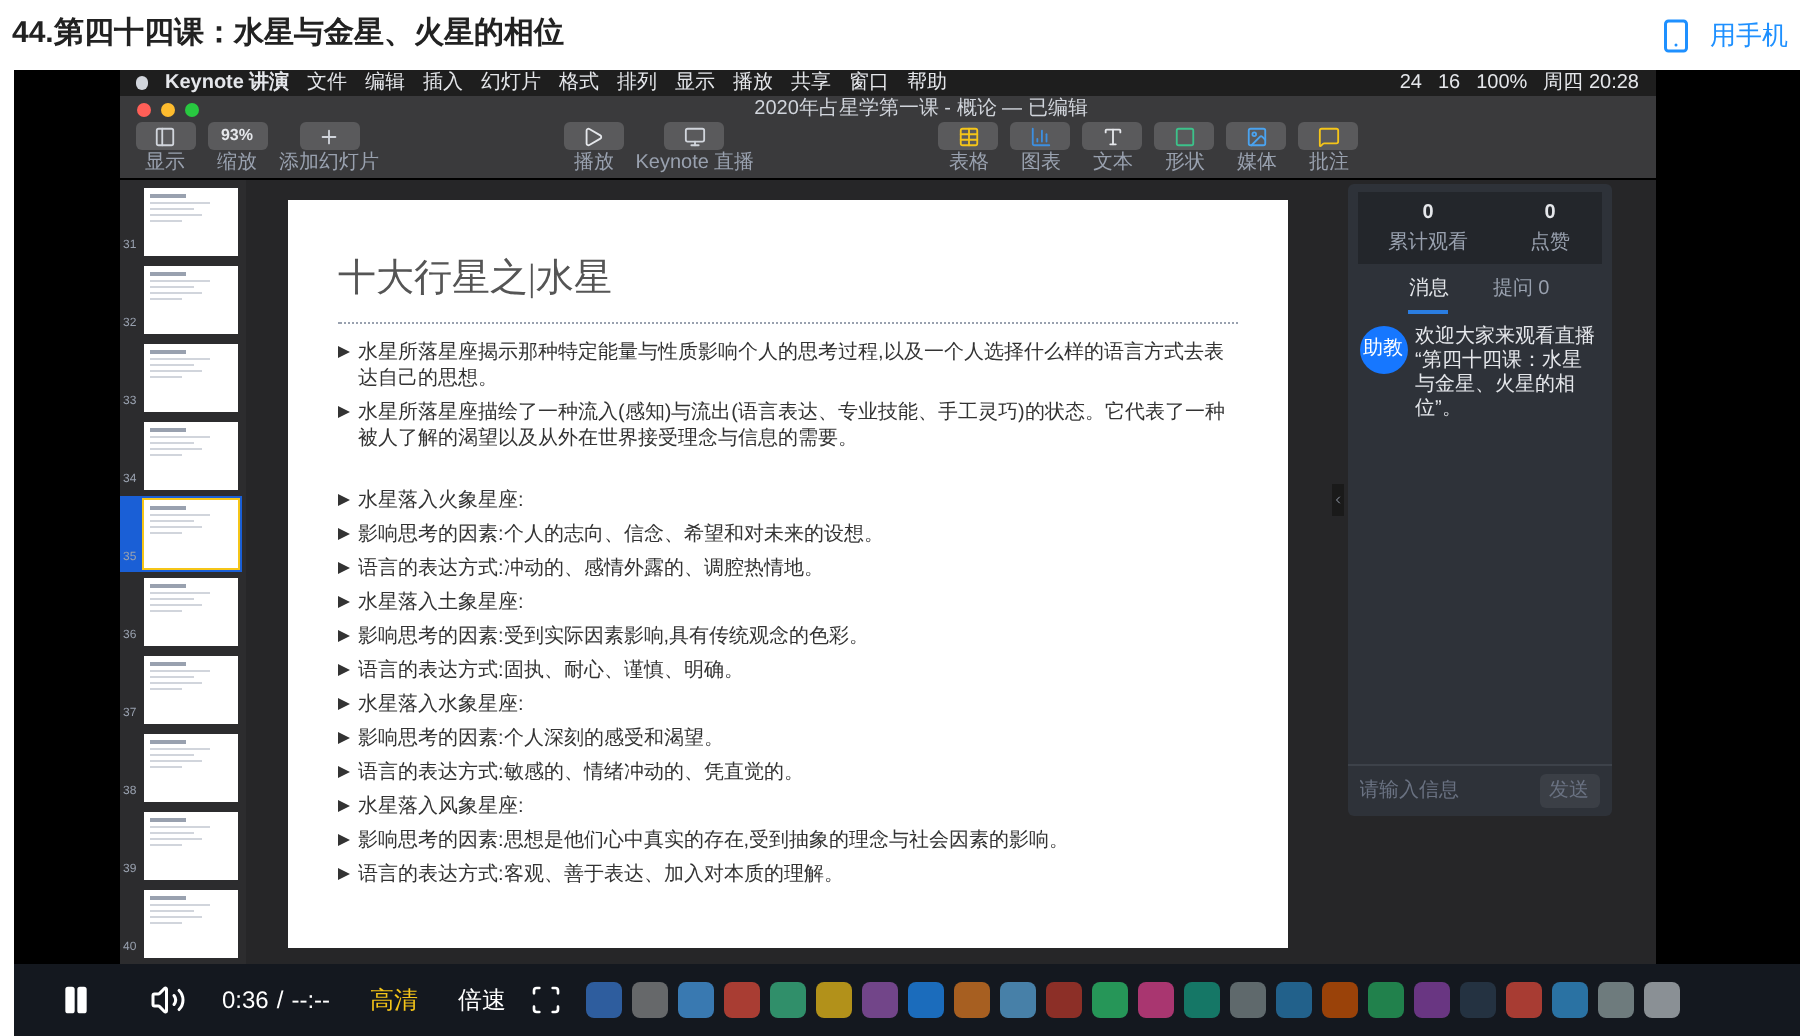 This screenshot has height=1036, width=1800. Describe the element at coordinates (1591, 83) in the screenshot. I see `status-item: 周四 20:28` at that location.